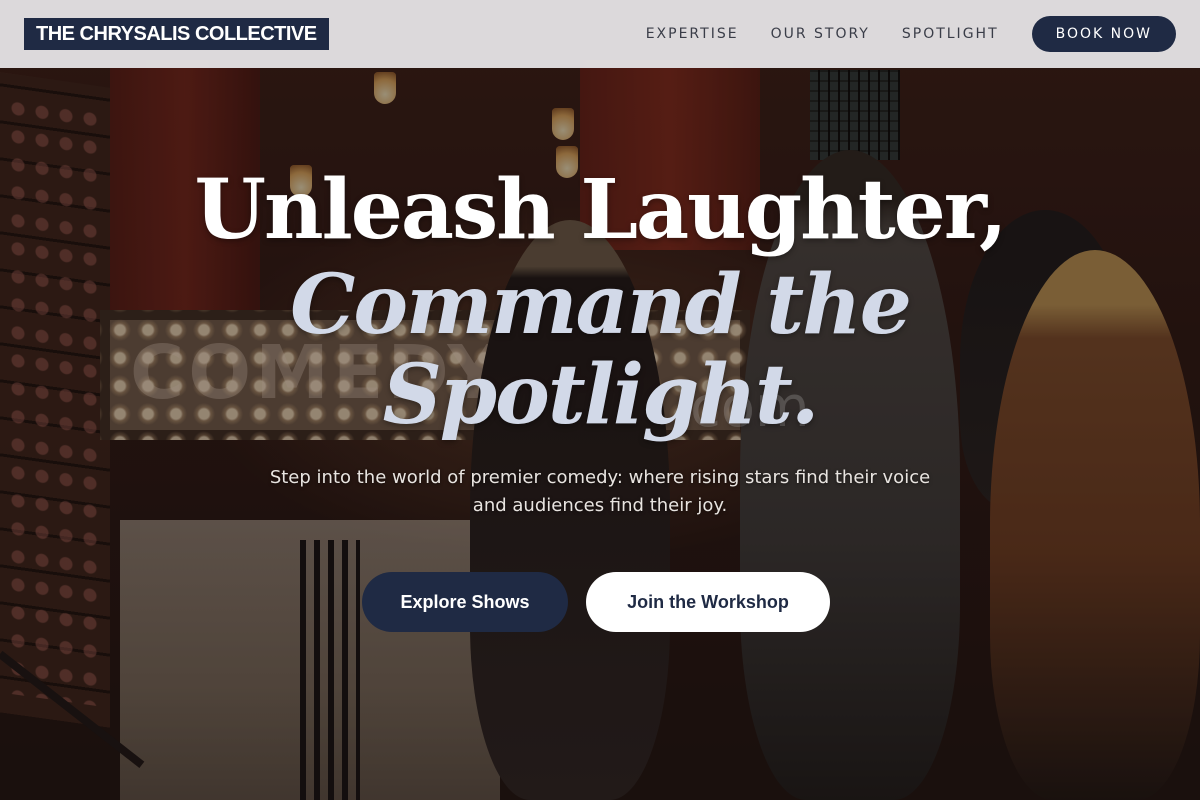 The height and width of the screenshot is (800, 1200). Describe the element at coordinates (601, 350) in the screenshot. I see `hero-headline-italic: Command the Spotlight.` at that location.